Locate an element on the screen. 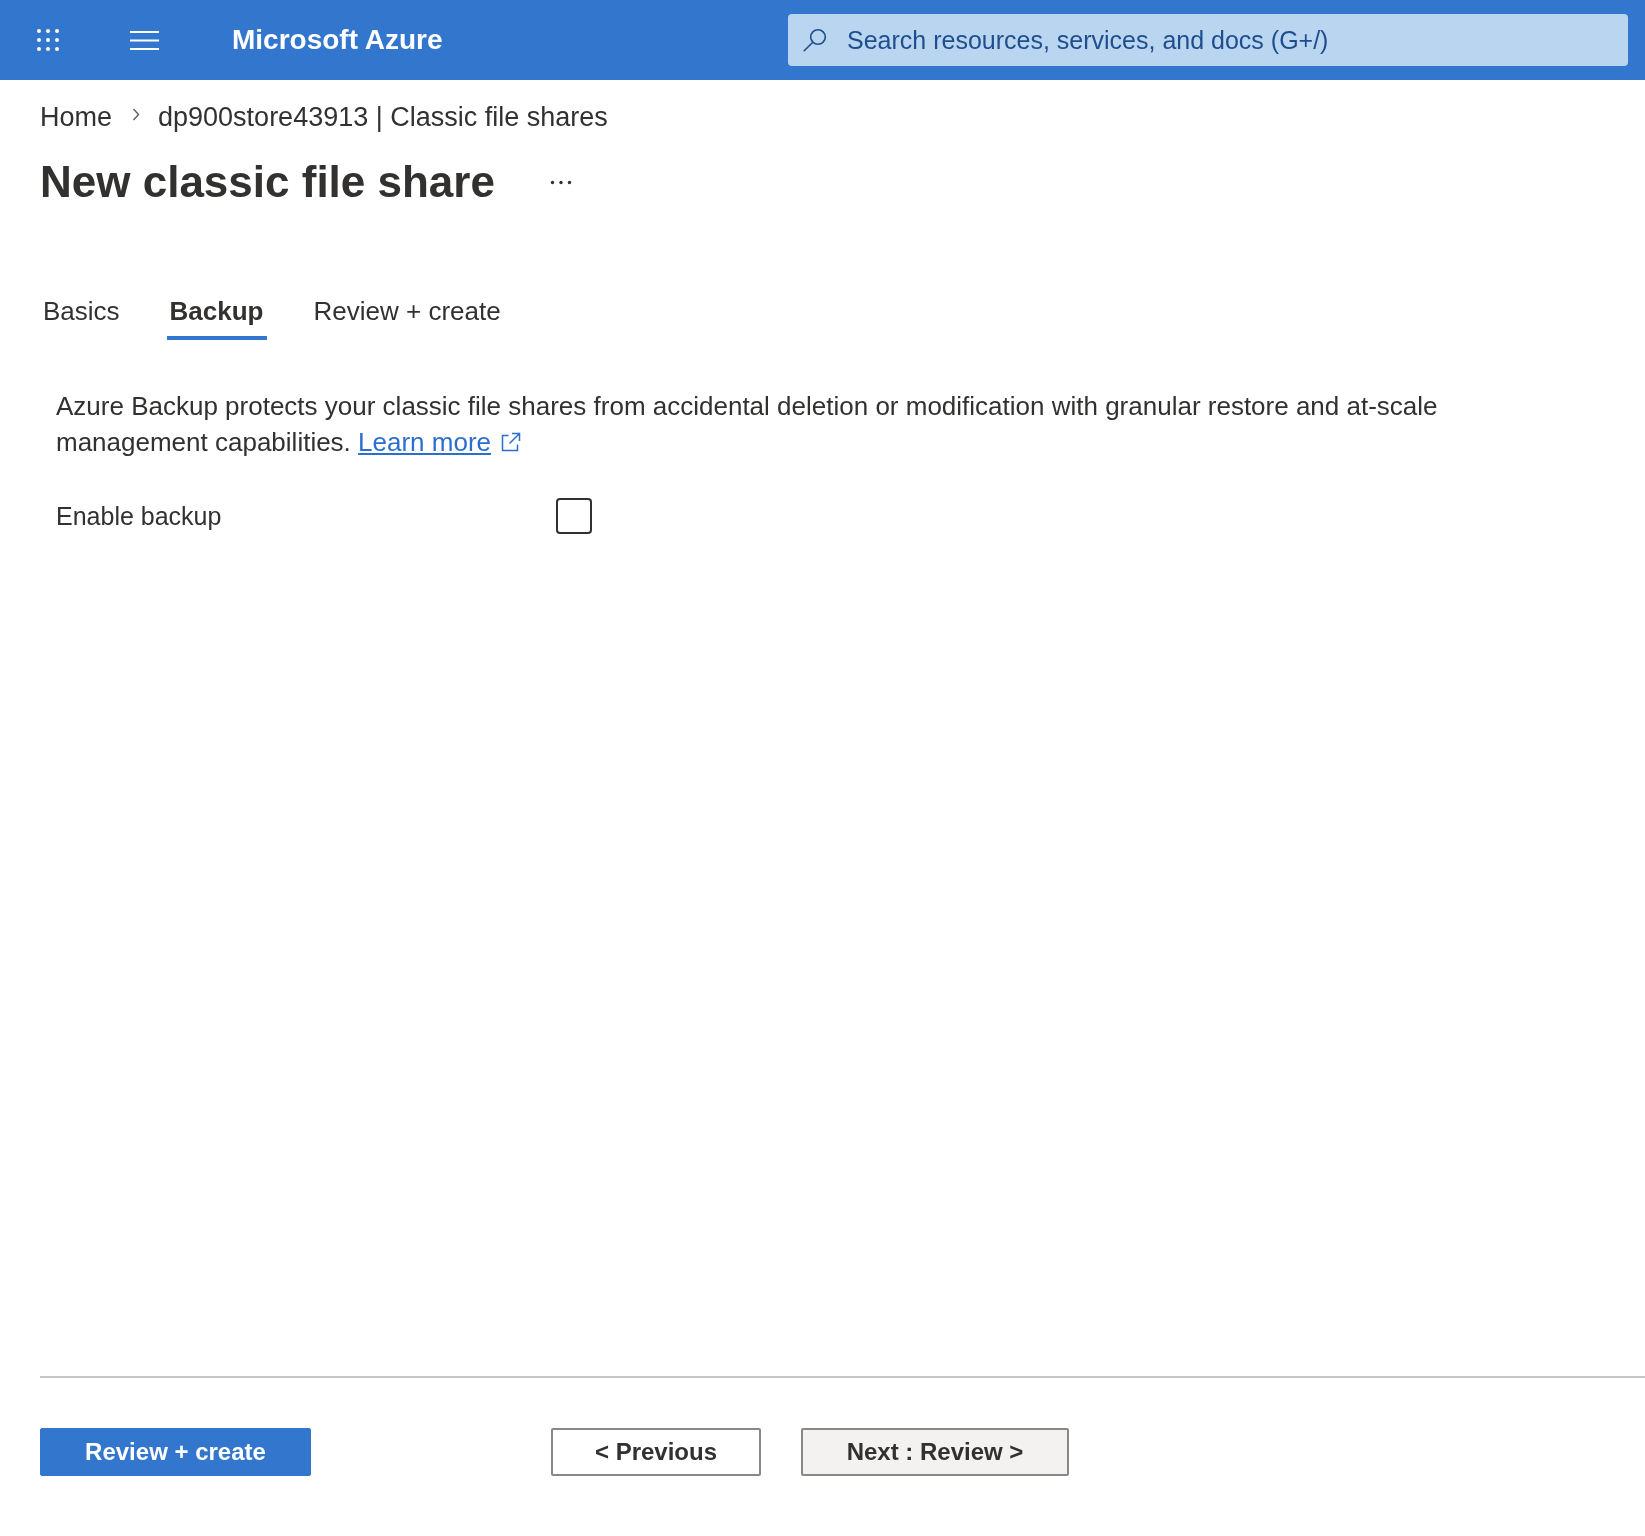  chevron-icon is located at coordinates (136, 114).